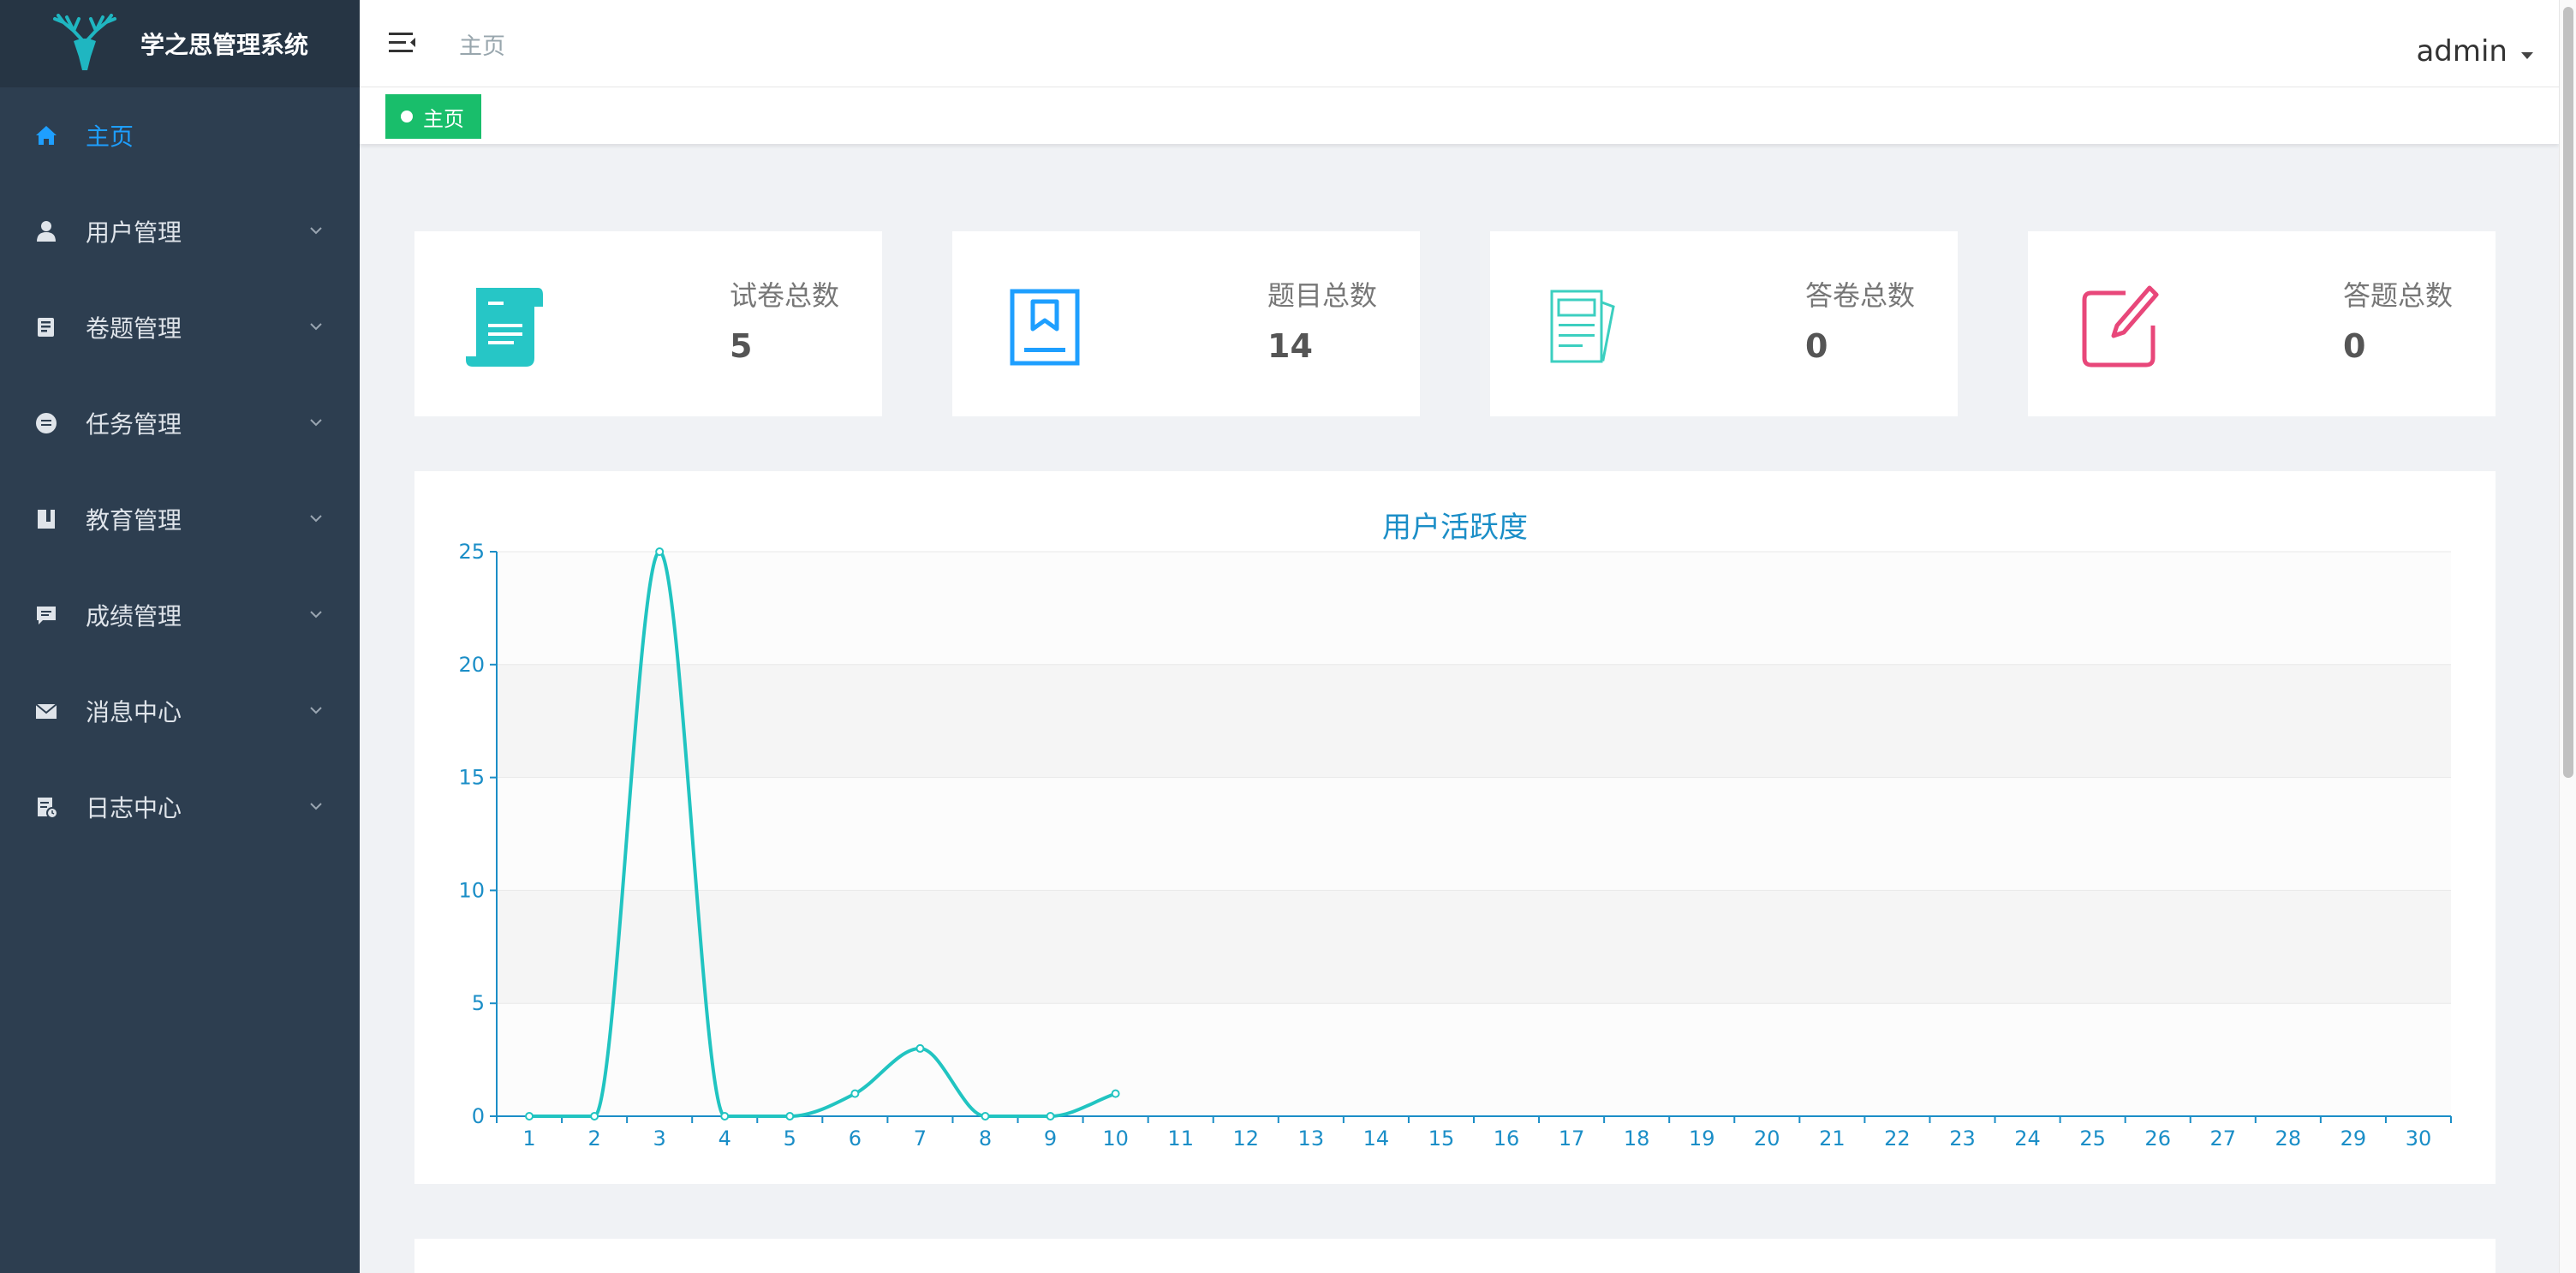 Image resolution: width=2576 pixels, height=1273 pixels. What do you see at coordinates (444, 118) in the screenshot?
I see `tab-label: 主页` at bounding box center [444, 118].